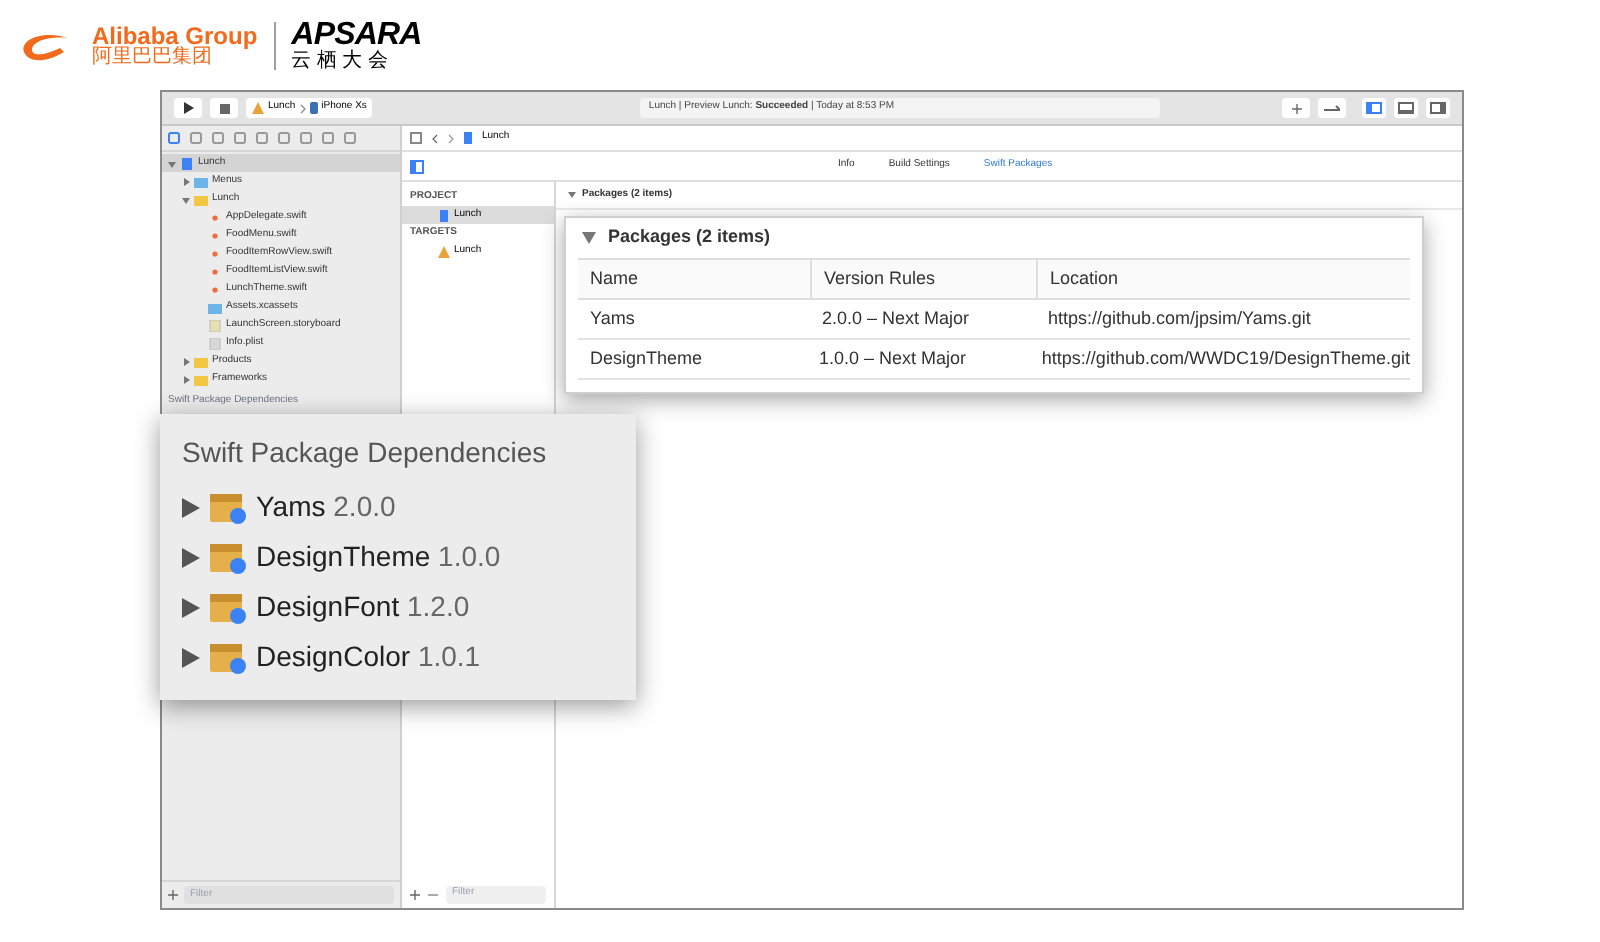 This screenshot has width=1600, height=942. Describe the element at coordinates (313, 108) in the screenshot. I see `phone-icon` at that location.